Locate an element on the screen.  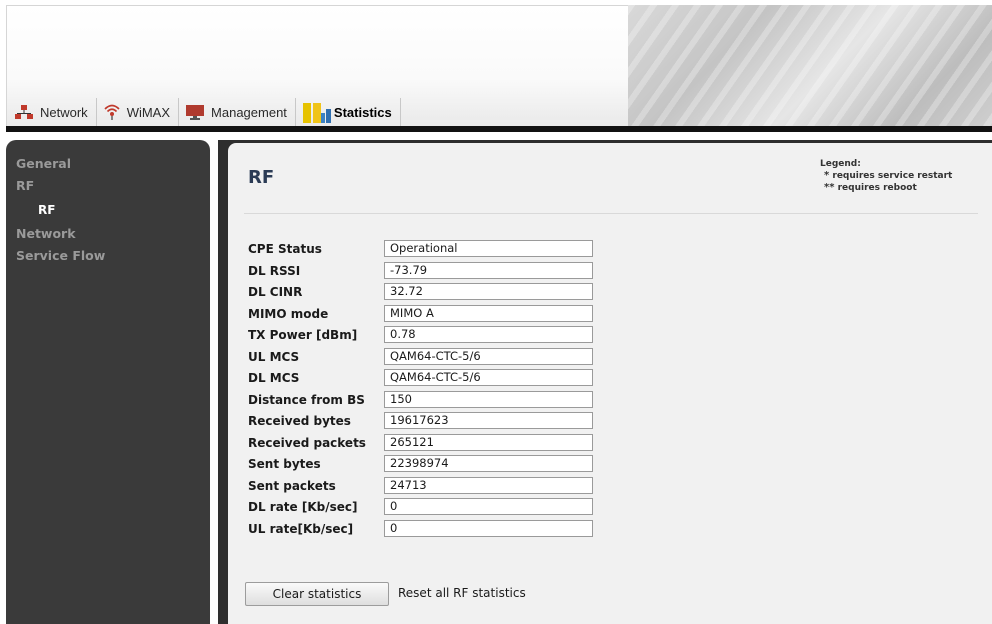
stat-value-field: 150 is located at coordinates (488, 399).